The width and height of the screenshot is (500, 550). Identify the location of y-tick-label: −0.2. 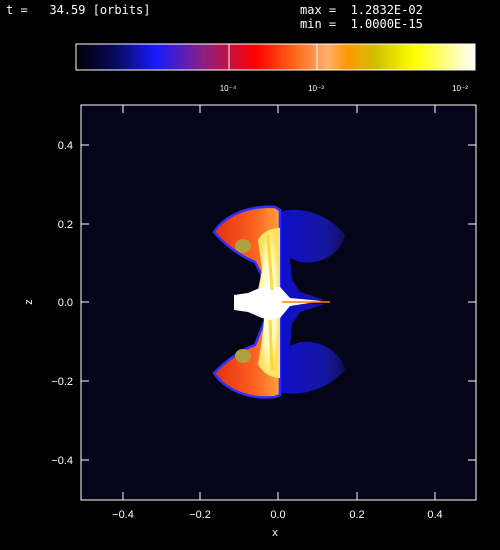
(62, 382).